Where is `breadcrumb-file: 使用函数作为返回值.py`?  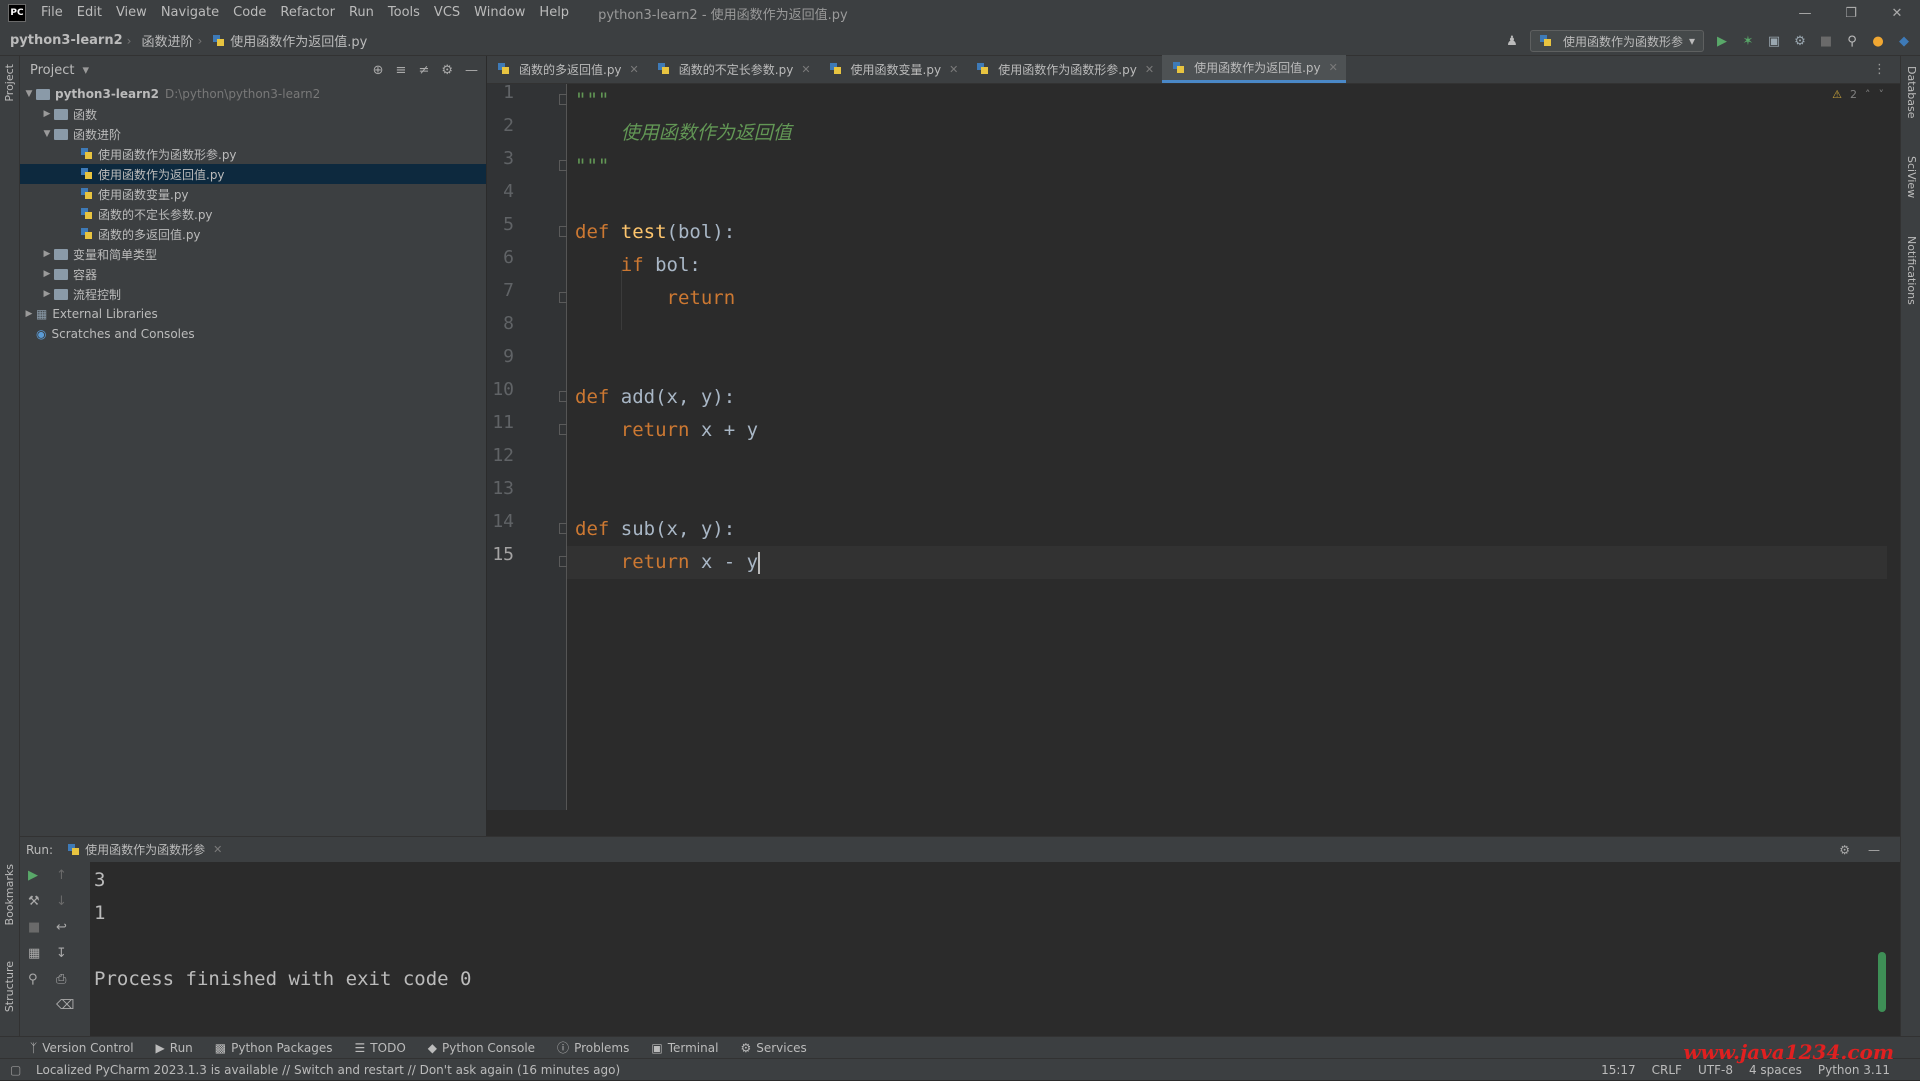 breadcrumb-file: 使用函数作为返回值.py is located at coordinates (284, 40).